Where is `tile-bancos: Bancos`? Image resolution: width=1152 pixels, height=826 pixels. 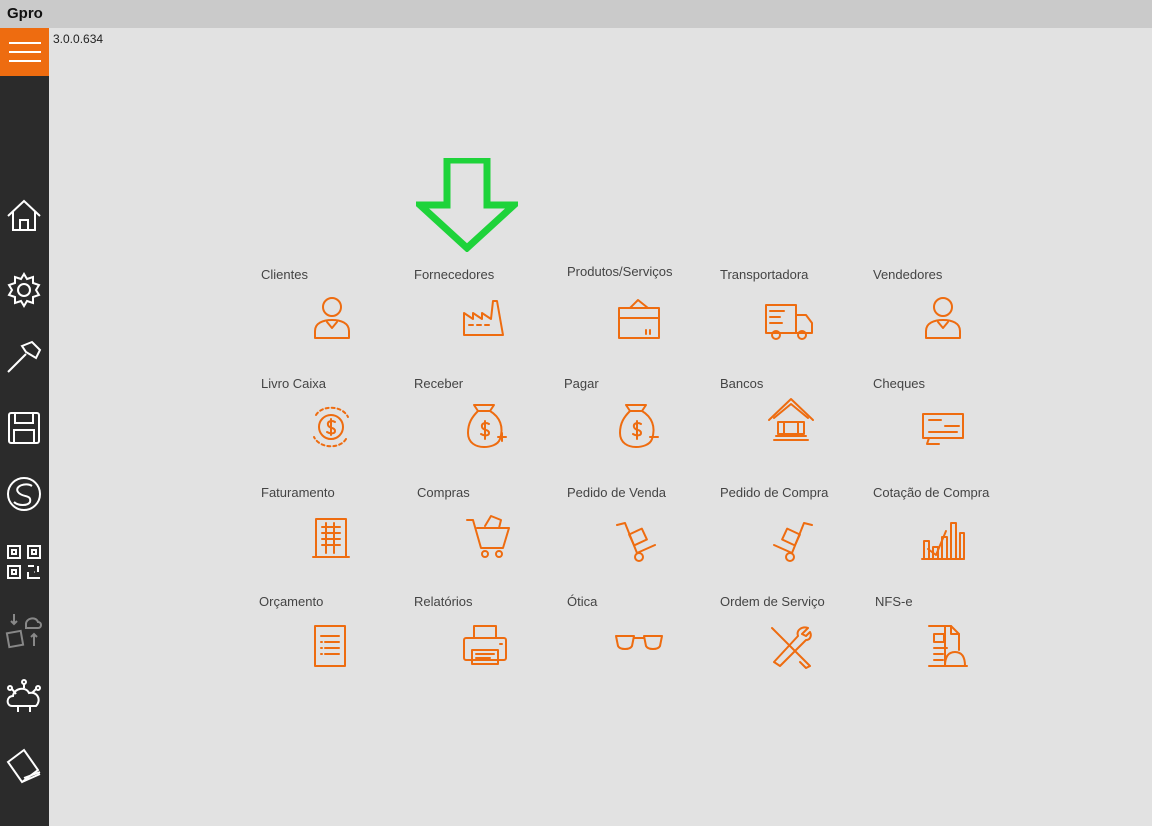
tile-bancos: Bancos is located at coordinates (790, 426).